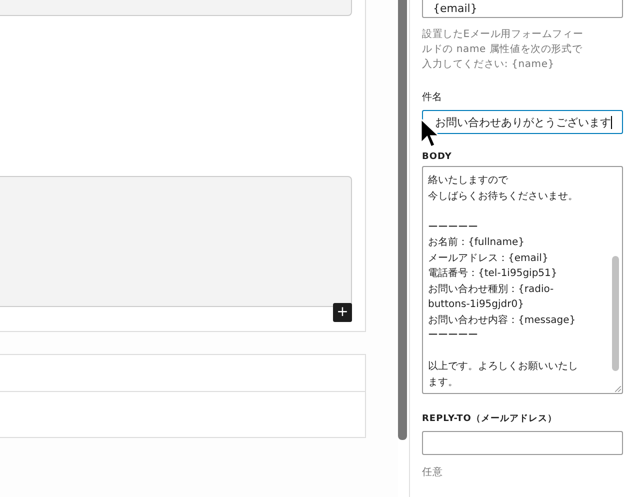  Describe the element at coordinates (522, 122) in the screenshot. I see `subject-field: お問い合わせありがとうございます` at that location.